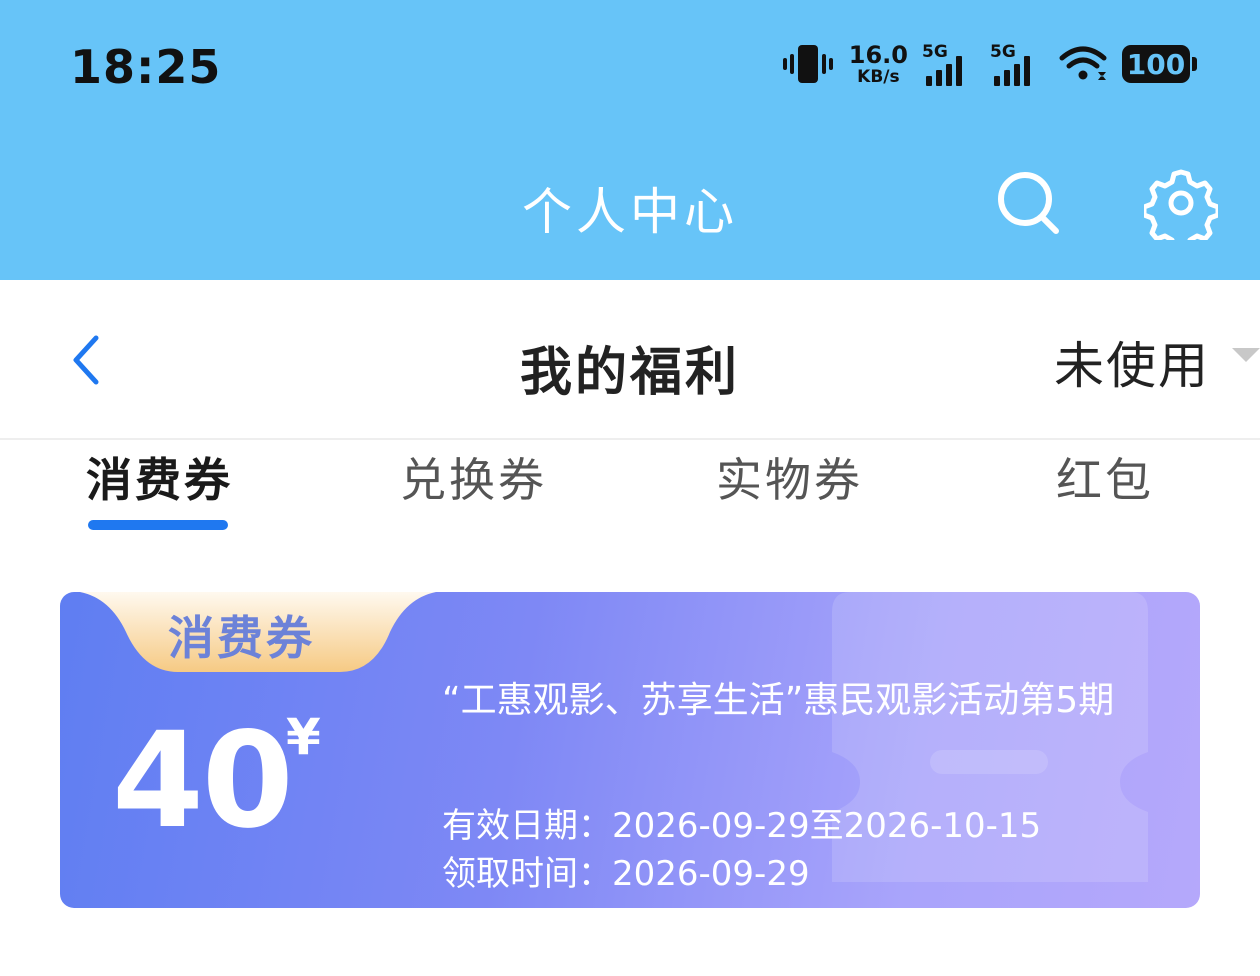 The width and height of the screenshot is (1260, 976). What do you see at coordinates (1029, 203) in the screenshot?
I see `search-icon` at bounding box center [1029, 203].